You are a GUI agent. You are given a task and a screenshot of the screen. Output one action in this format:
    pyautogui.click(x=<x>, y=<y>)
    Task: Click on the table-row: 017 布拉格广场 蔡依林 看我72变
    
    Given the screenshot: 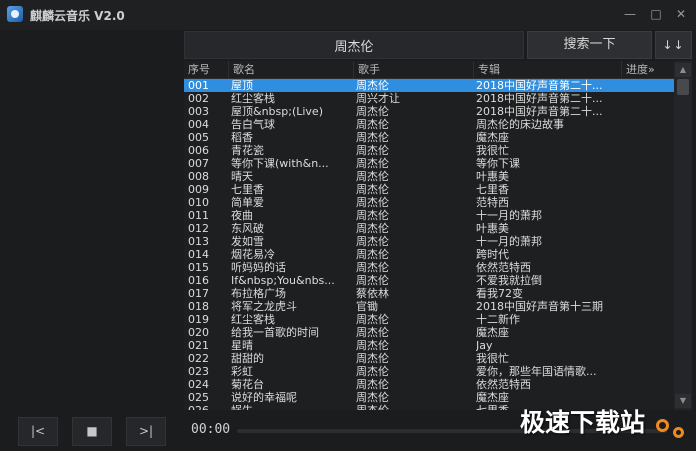 What is the action you would take?
    pyautogui.click(x=429, y=293)
    